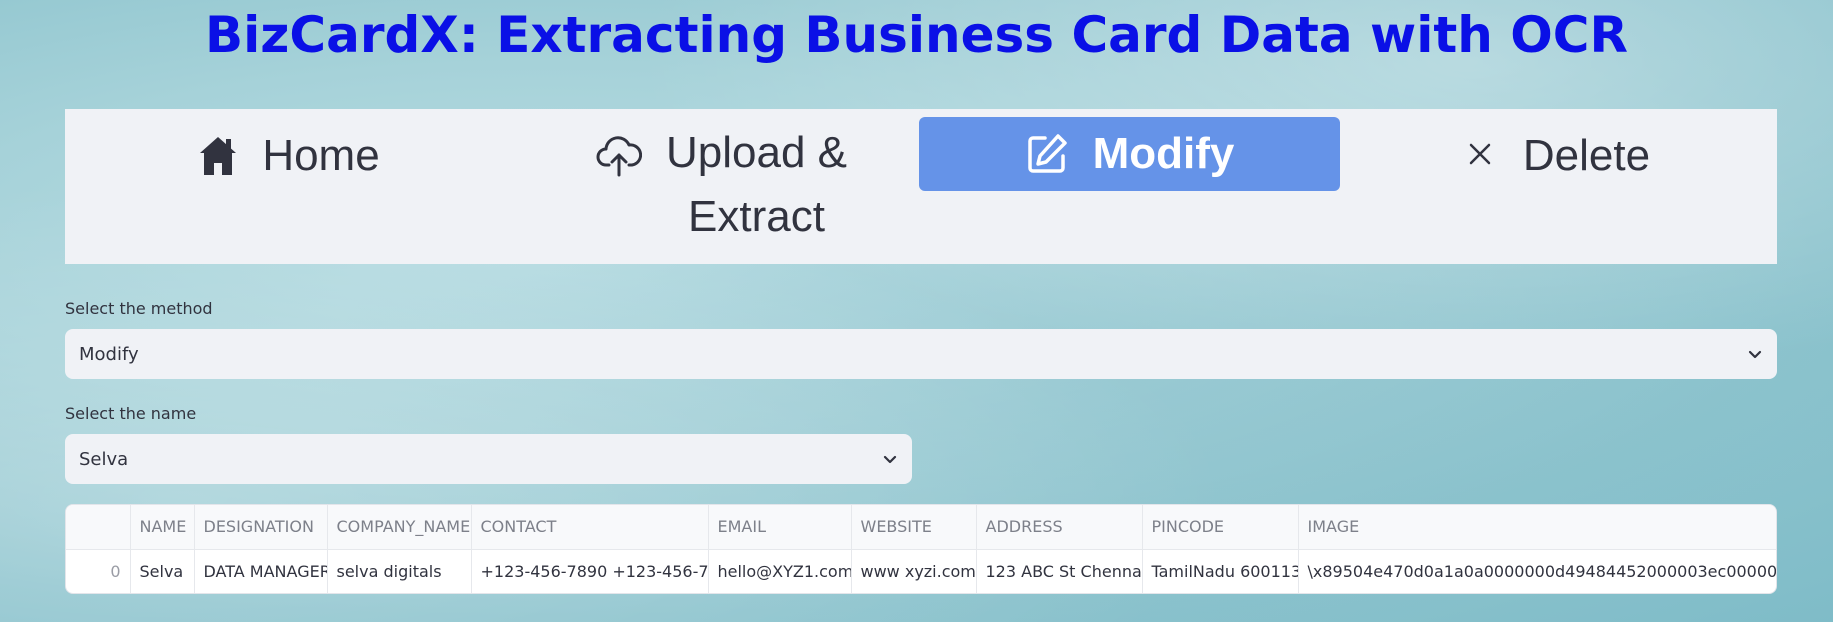 The image size is (1833, 622). Describe the element at coordinates (756, 185) in the screenshot. I see `nav-item-label: Upload & Extract` at that location.